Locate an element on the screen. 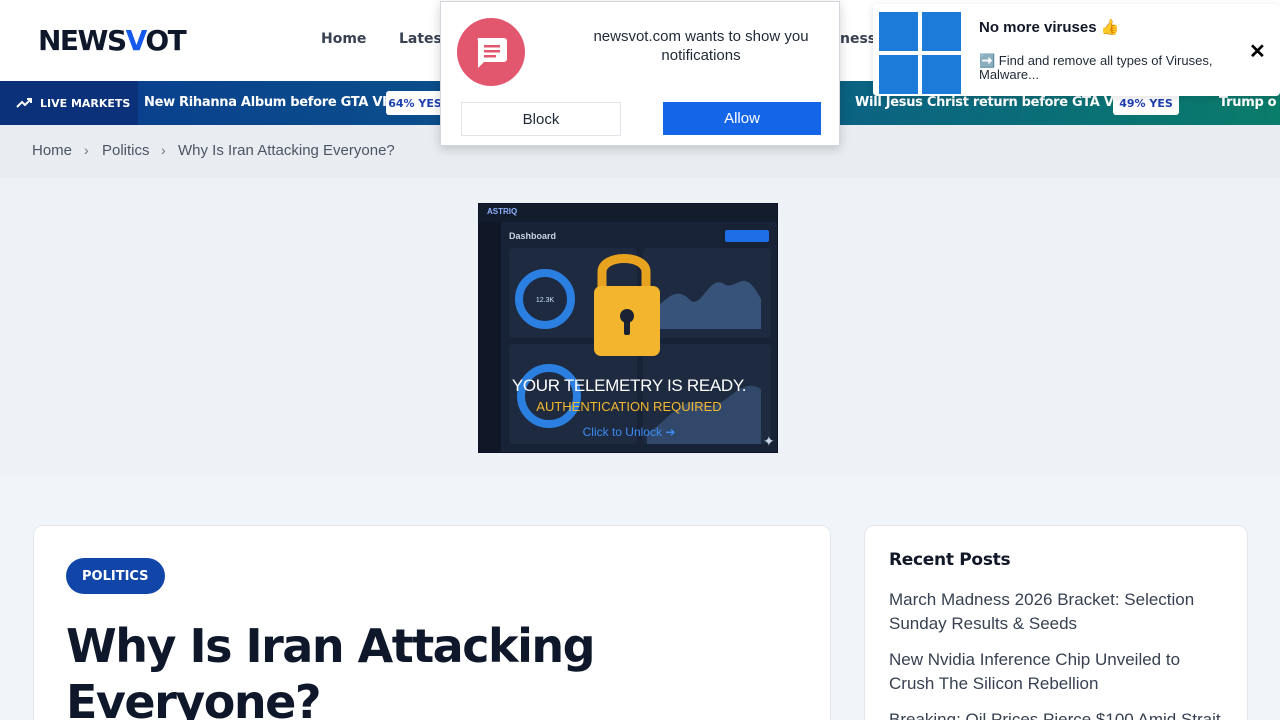 This screenshot has width=1280, height=720. block-button: Block is located at coordinates (541, 119).